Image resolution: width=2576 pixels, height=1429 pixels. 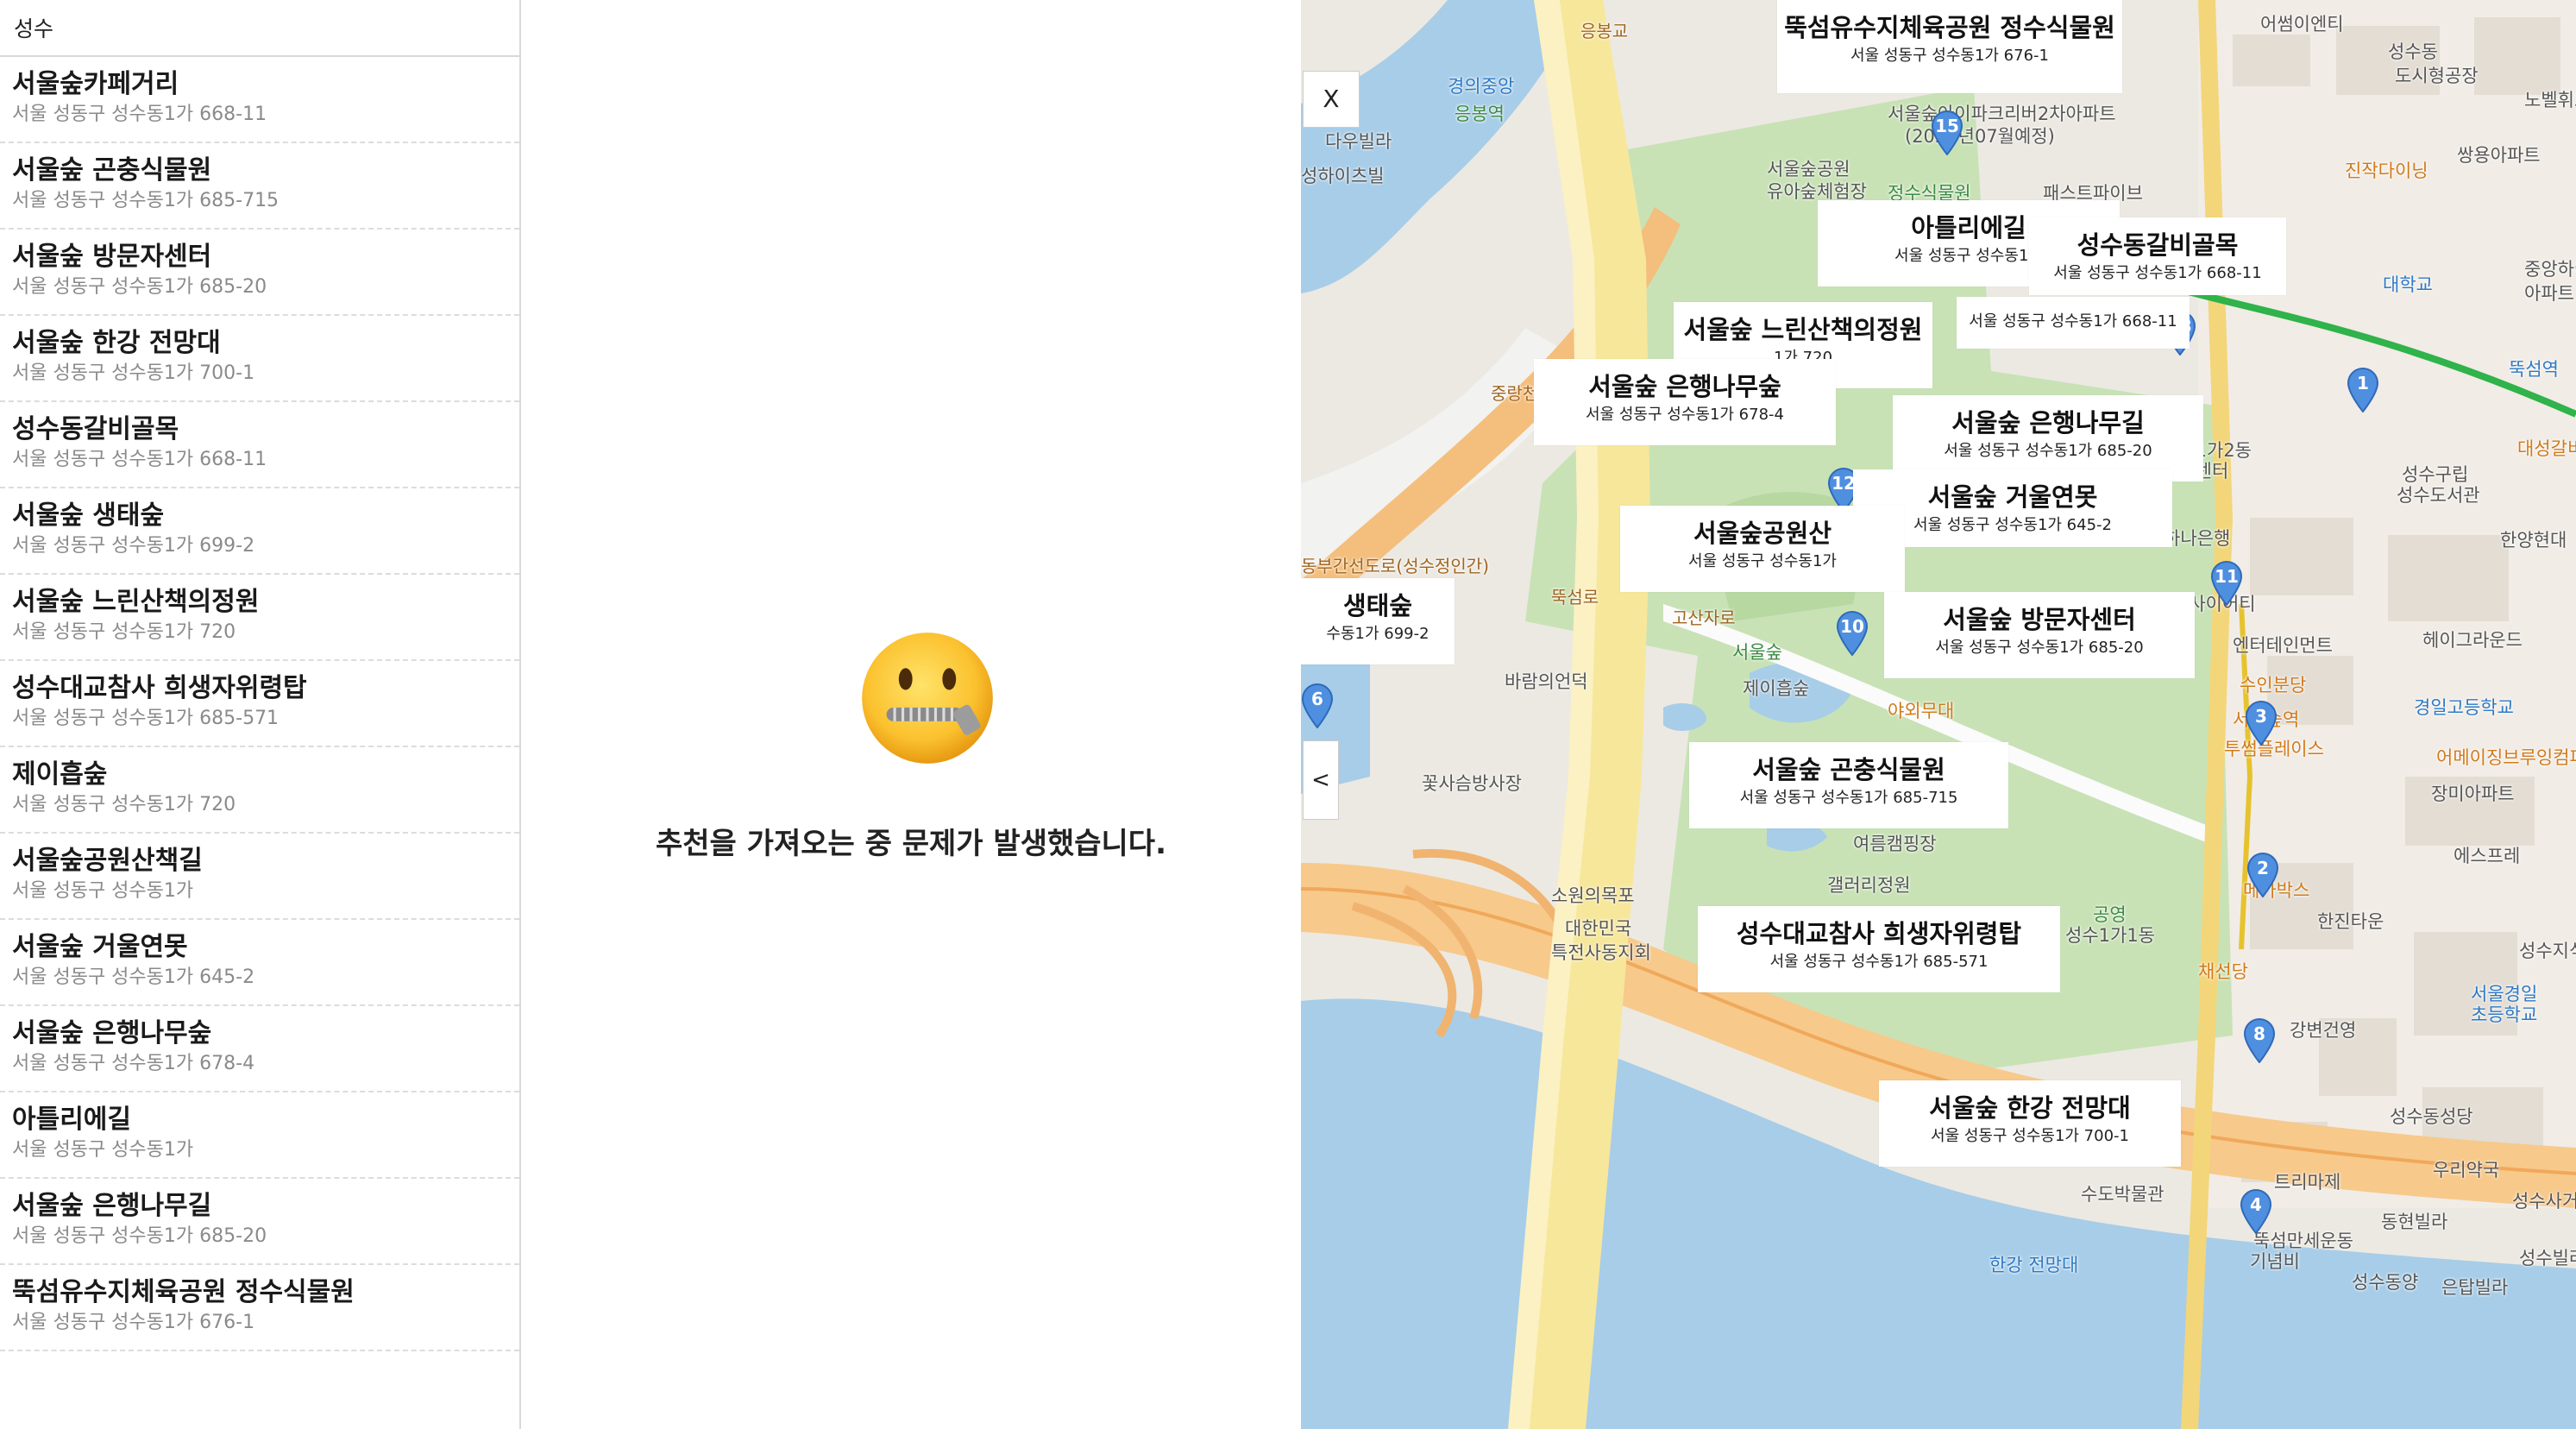 What do you see at coordinates (146, 200) in the screenshot?
I see `place-address: 서울 성동구 성수동1가 685-715` at bounding box center [146, 200].